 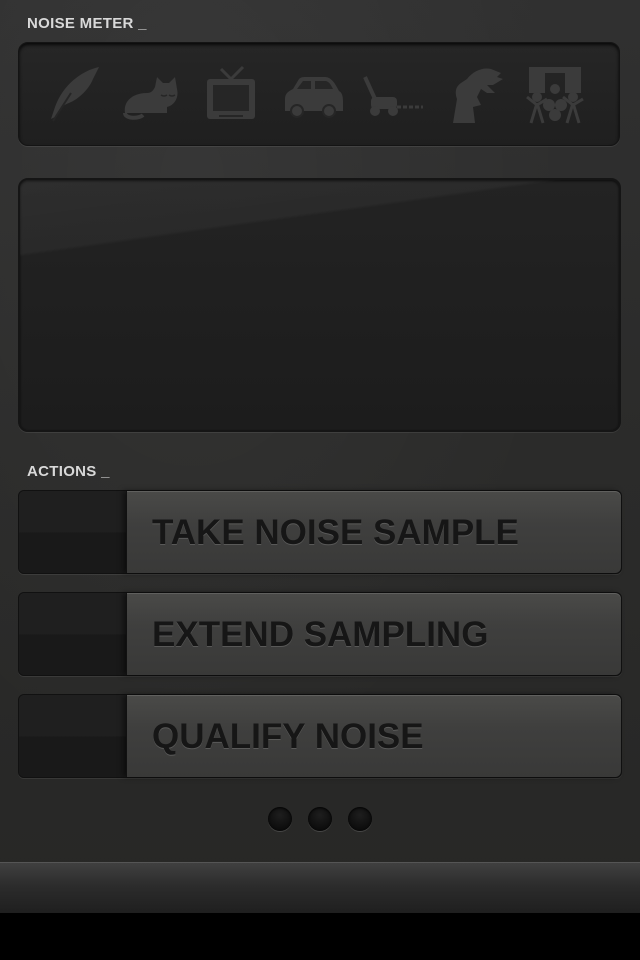 I want to click on lawn-mower-icon, so click(x=393, y=95).